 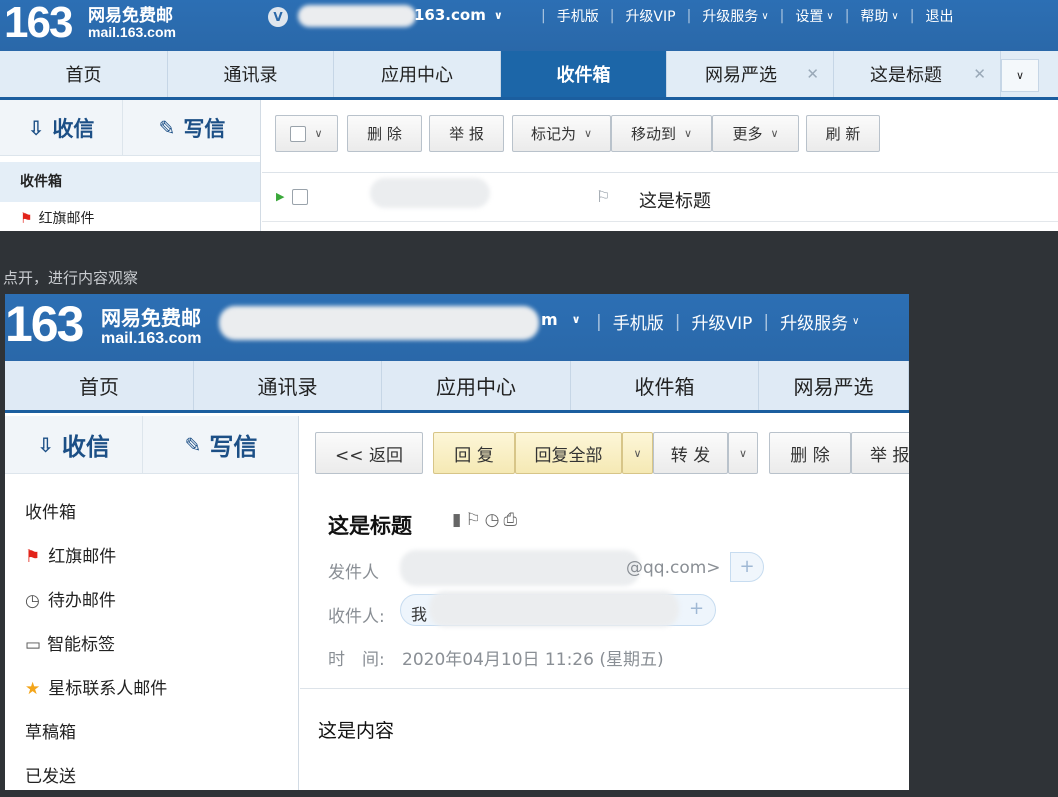 What do you see at coordinates (561, 133) in the screenshot?
I see `mark-as-button: 标记为 ∨` at bounding box center [561, 133].